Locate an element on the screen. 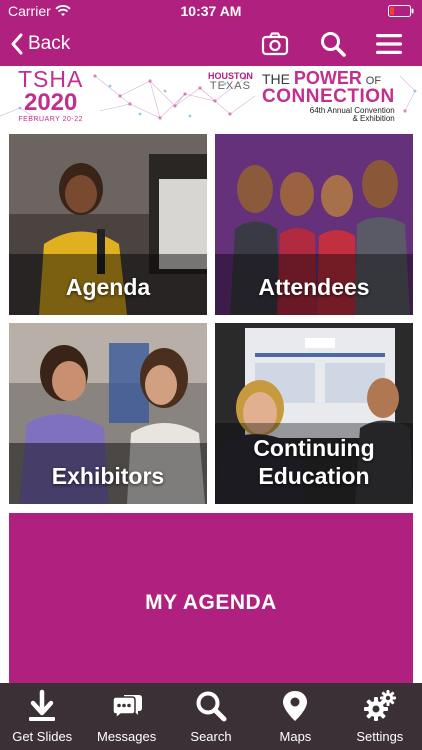 This screenshot has width=422, height=750. tab-get-slides: Get Slides is located at coordinates (42, 716).